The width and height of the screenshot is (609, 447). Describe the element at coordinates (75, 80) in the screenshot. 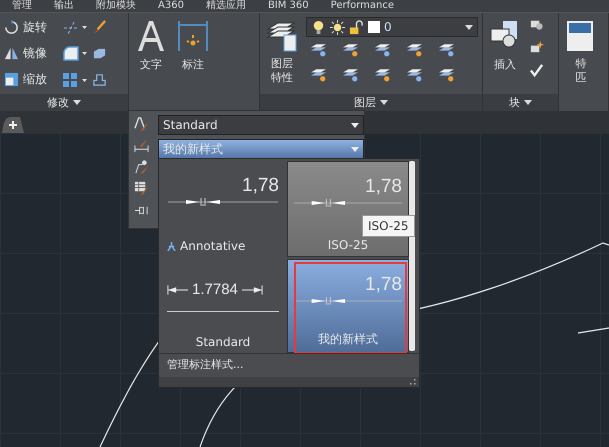

I see `array-icon` at that location.